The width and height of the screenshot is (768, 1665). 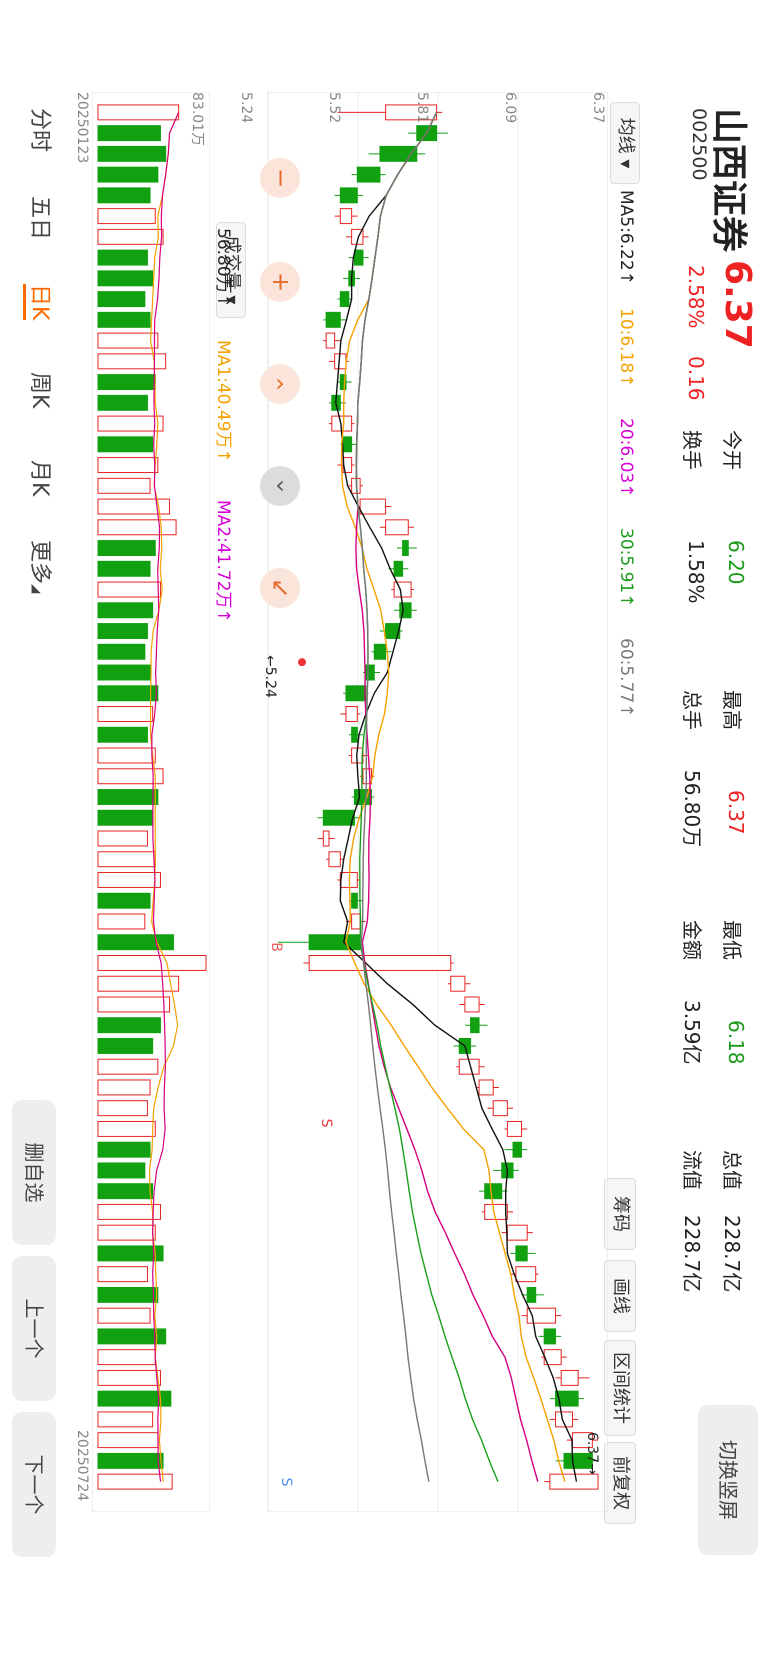 I want to click on tab-daily-k: 日K, so click(x=40, y=302).